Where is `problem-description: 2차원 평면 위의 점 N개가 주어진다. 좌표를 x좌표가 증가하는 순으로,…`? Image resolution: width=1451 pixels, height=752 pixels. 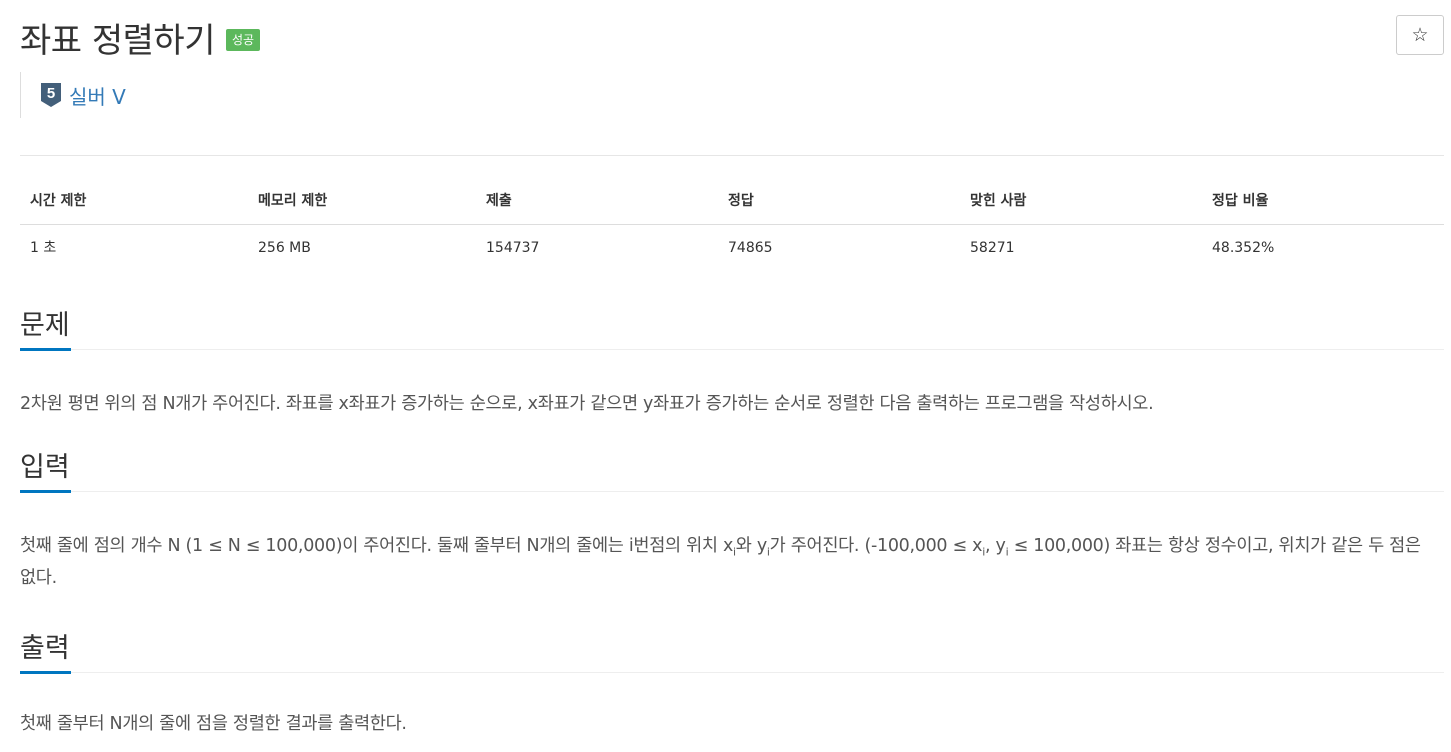 problem-description: 2차원 평면 위의 점 N개가 주어진다. 좌표를 x좌표가 증가하는 순으로,… is located at coordinates (587, 404).